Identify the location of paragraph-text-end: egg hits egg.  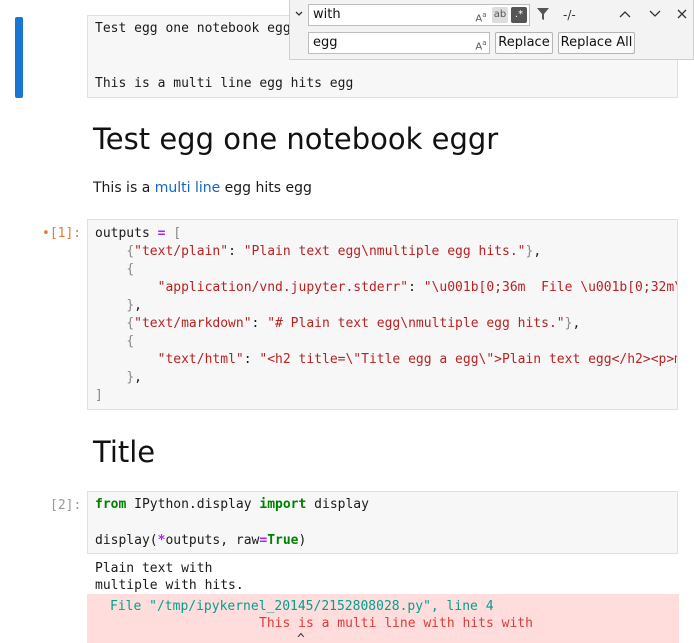
(266, 188).